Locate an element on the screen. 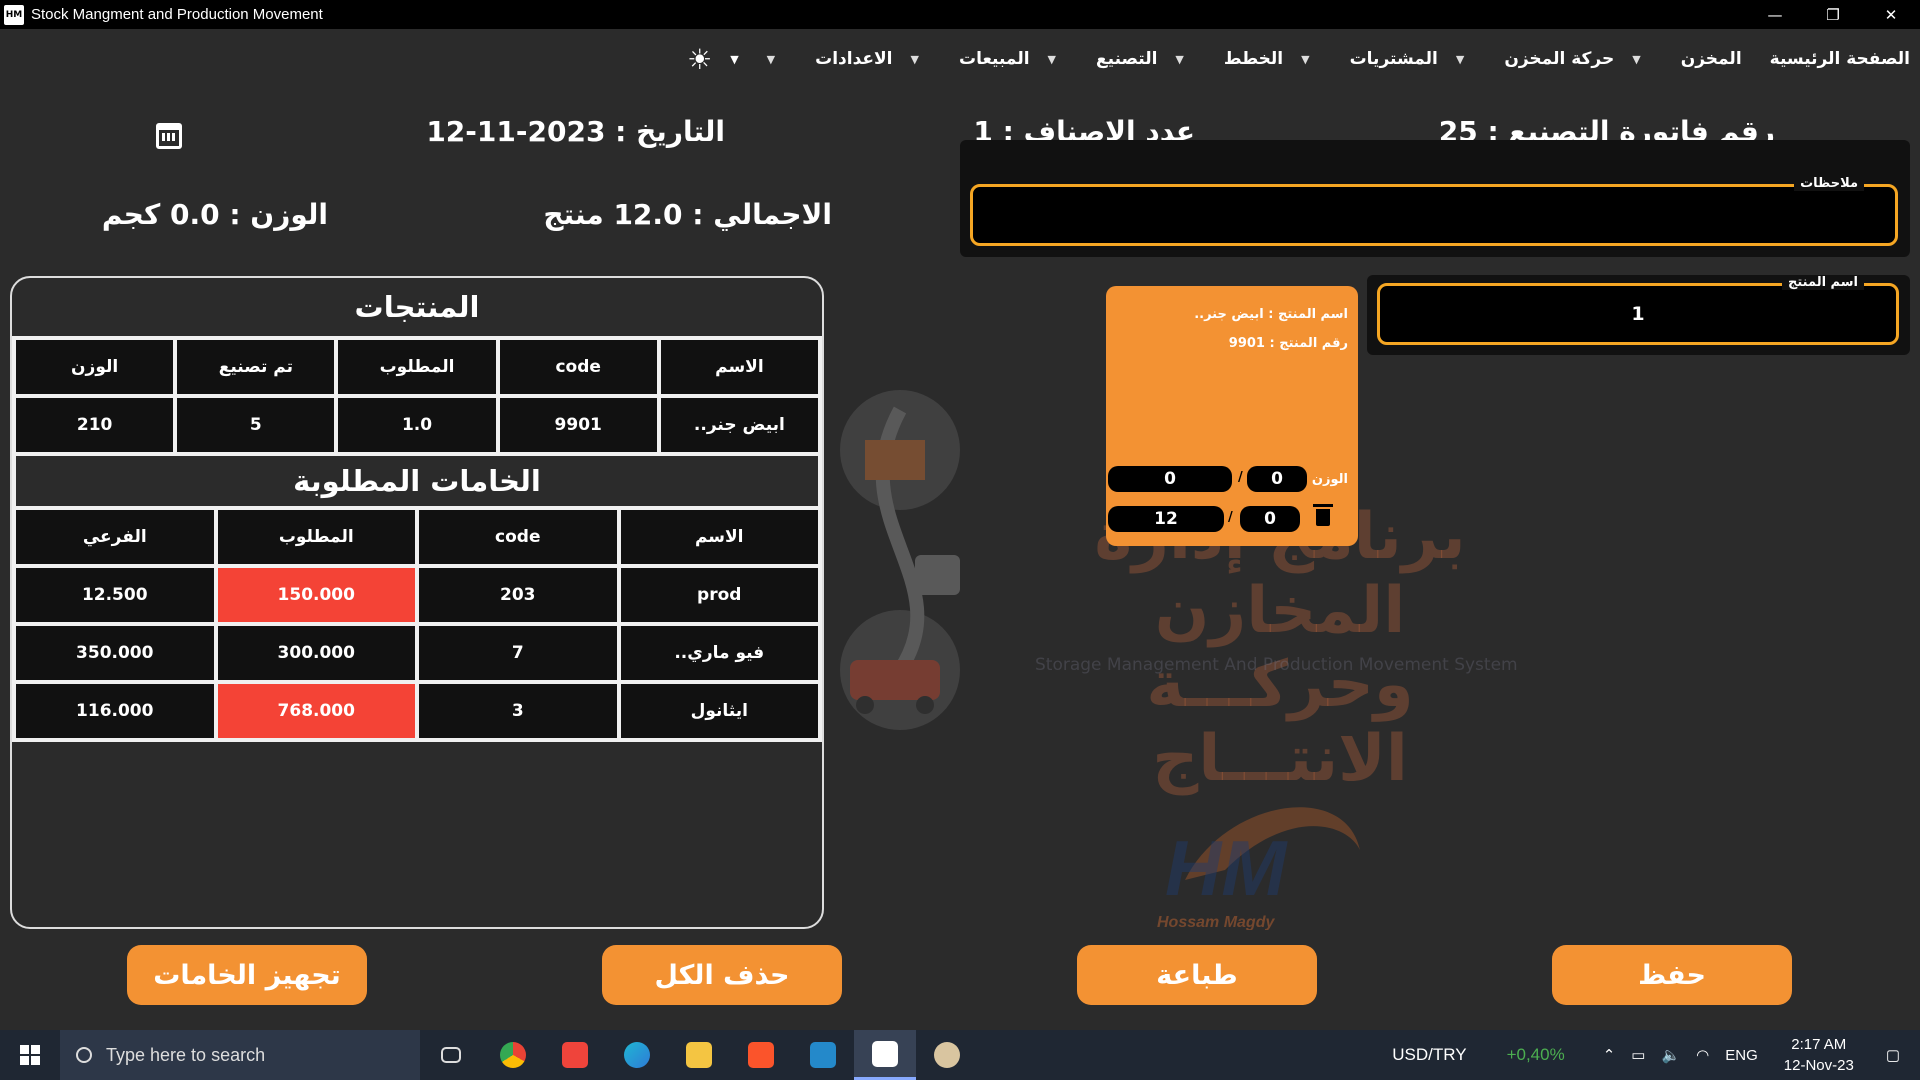  trash-icon is located at coordinates (1323, 515).